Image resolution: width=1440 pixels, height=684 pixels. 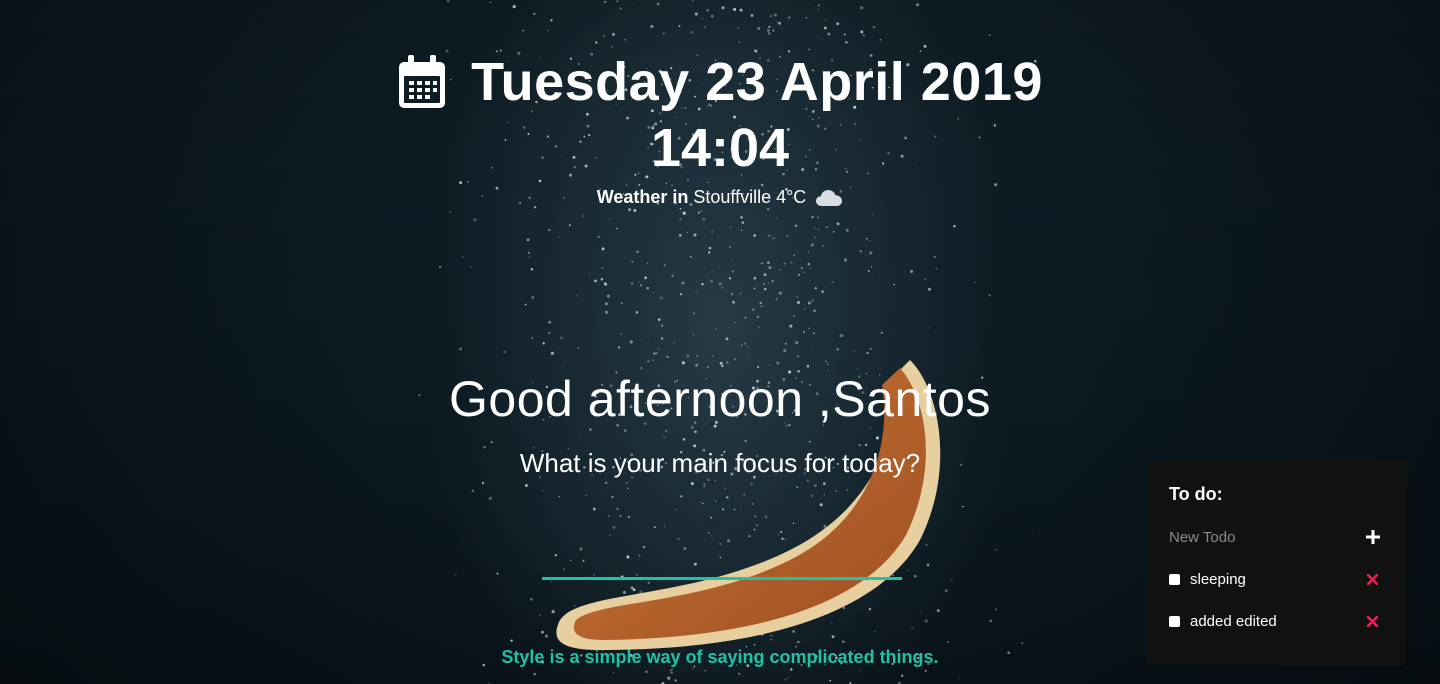 I want to click on todo-item-label: added edited, so click(x=1233, y=621).